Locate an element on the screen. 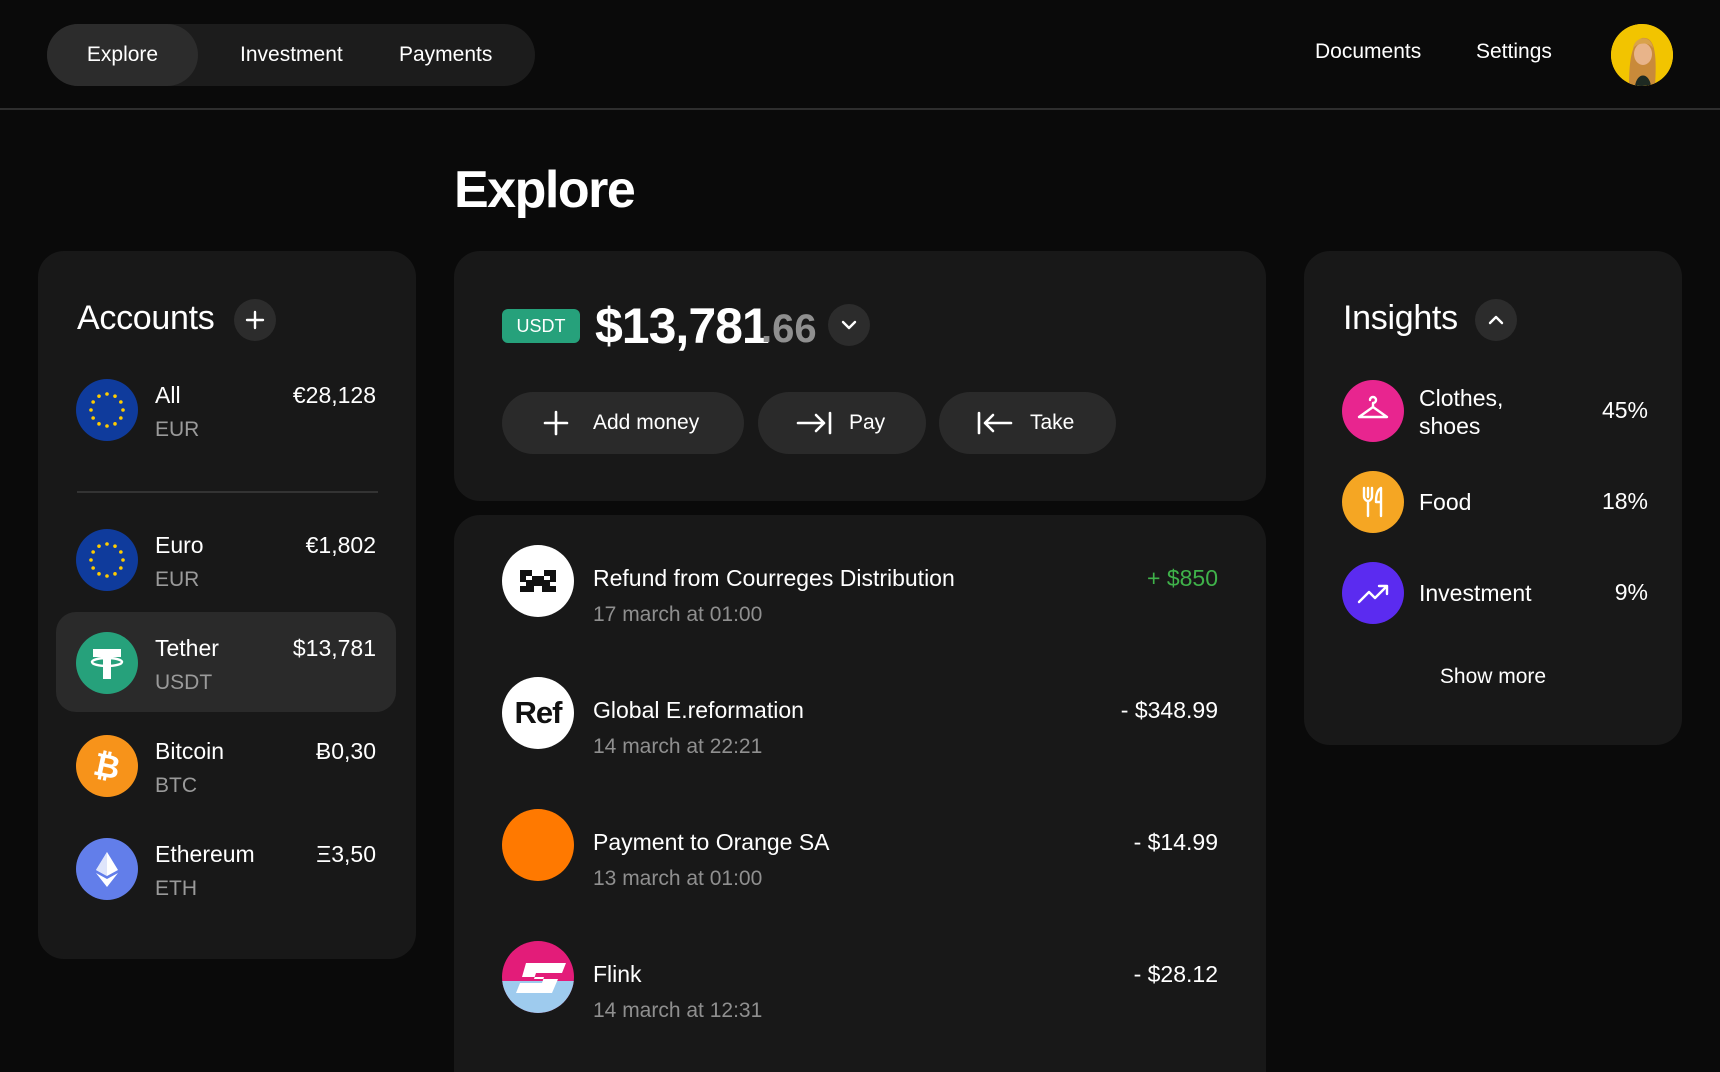  currency-badge: USDT is located at coordinates (541, 326).